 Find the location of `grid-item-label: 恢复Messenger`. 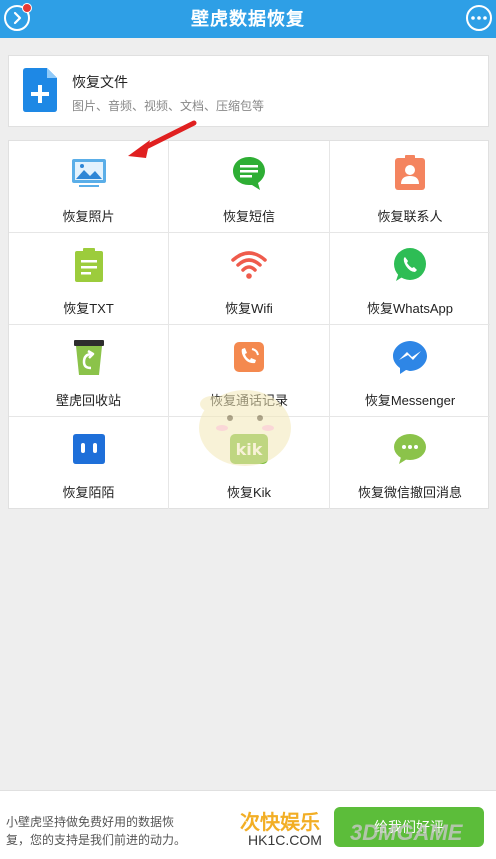

grid-item-label: 恢复Messenger is located at coordinates (410, 400).